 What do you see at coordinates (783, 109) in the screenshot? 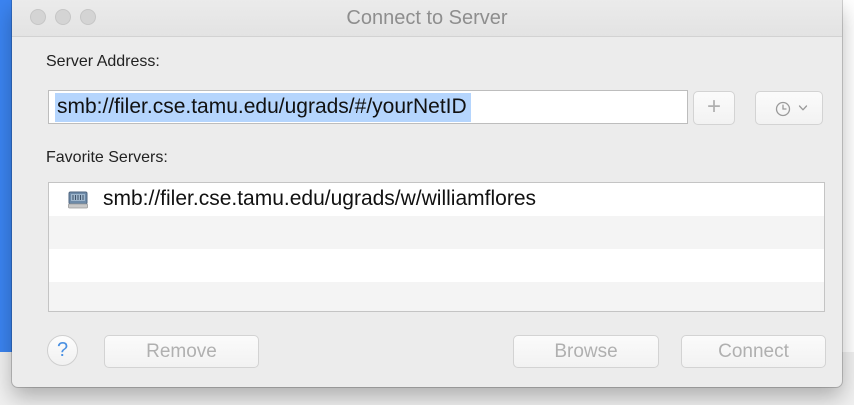
I see `clock-icon` at bounding box center [783, 109].